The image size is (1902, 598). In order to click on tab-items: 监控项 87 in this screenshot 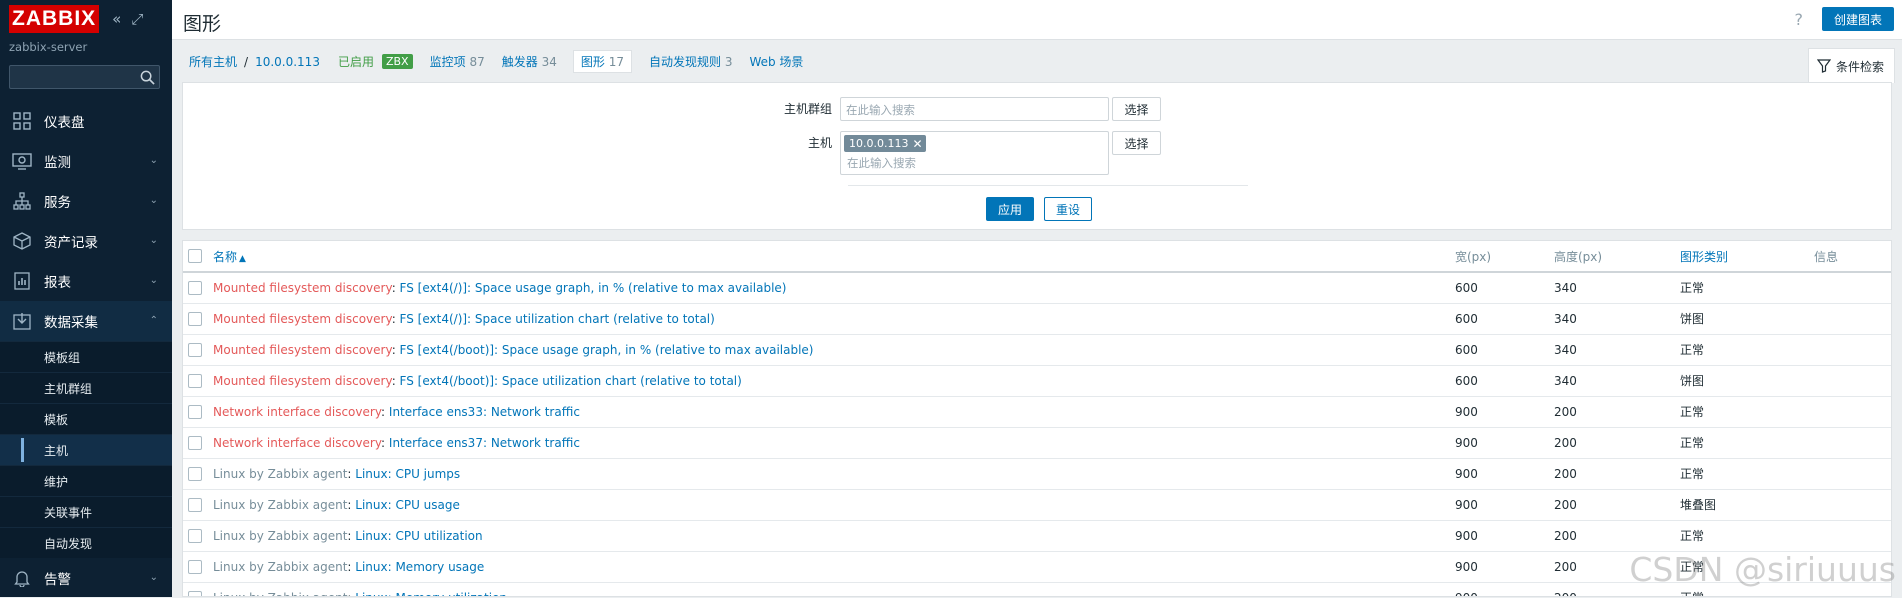, I will do `click(457, 61)`.